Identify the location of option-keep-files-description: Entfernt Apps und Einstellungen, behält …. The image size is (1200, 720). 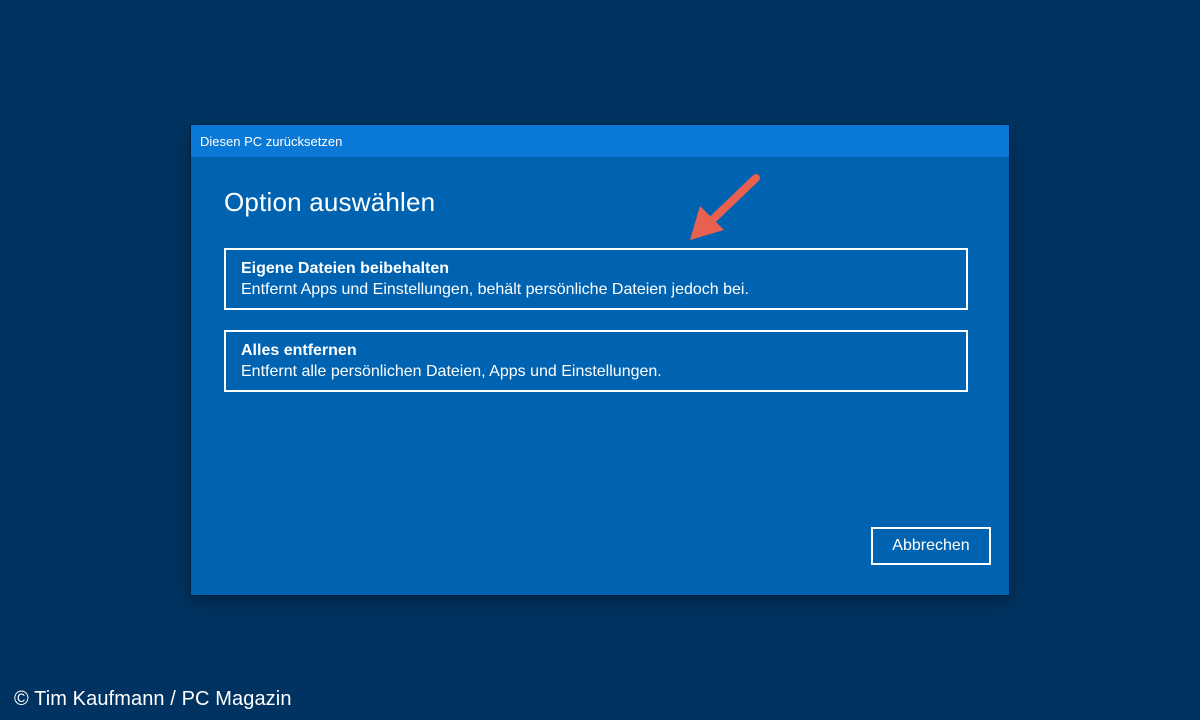
(495, 289).